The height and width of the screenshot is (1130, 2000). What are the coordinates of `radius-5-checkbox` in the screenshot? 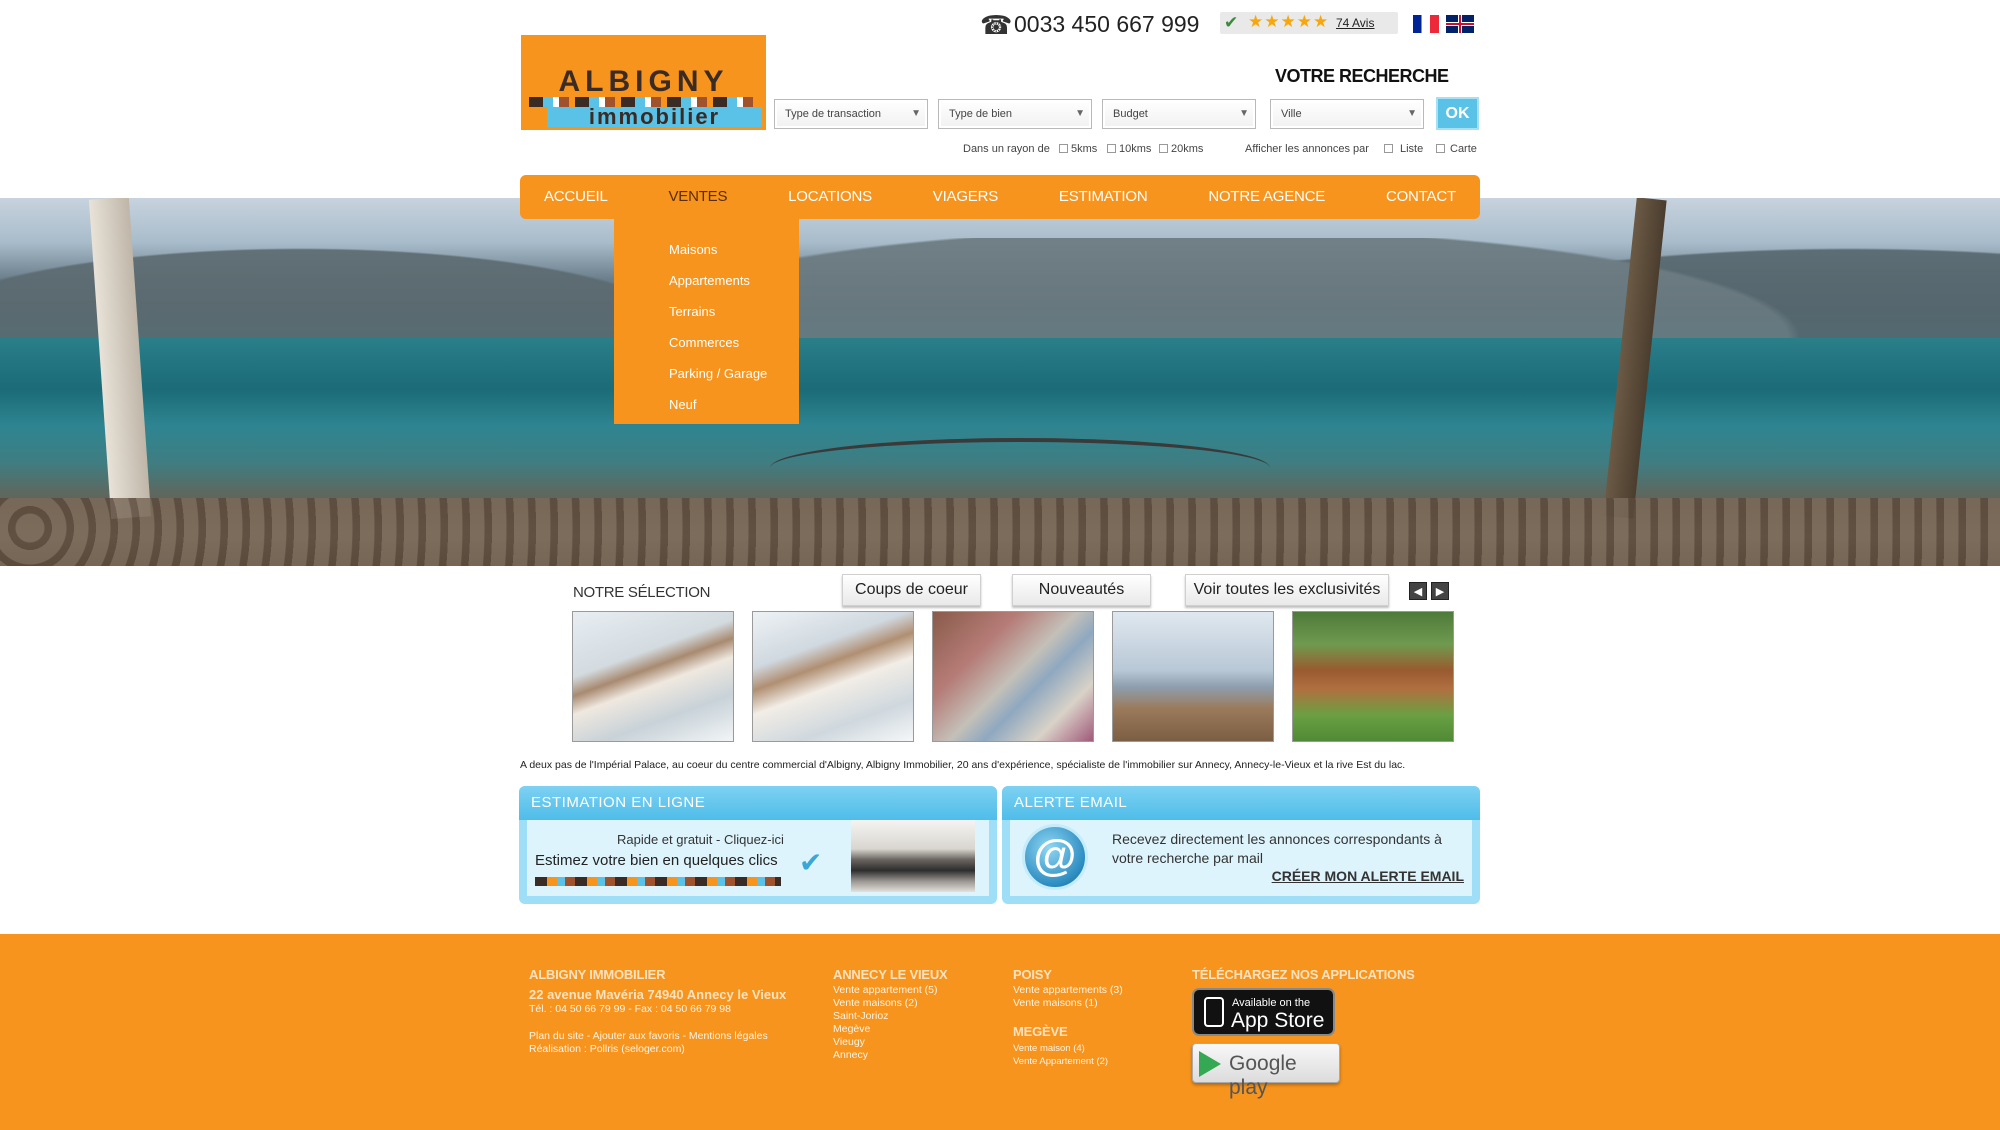 It's located at (1063, 148).